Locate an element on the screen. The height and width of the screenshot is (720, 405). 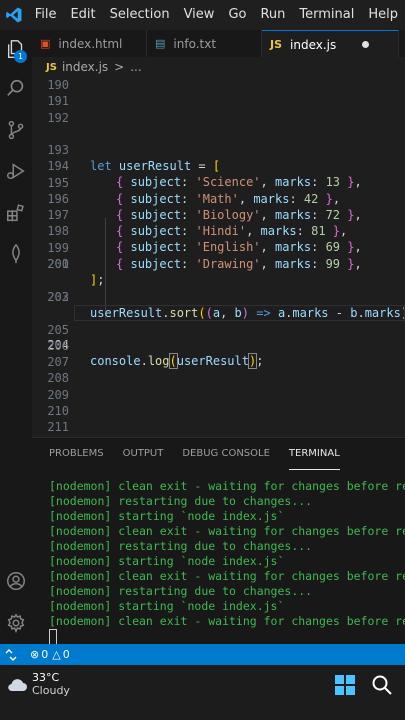
line-number: 191 is located at coordinates (58, 101).